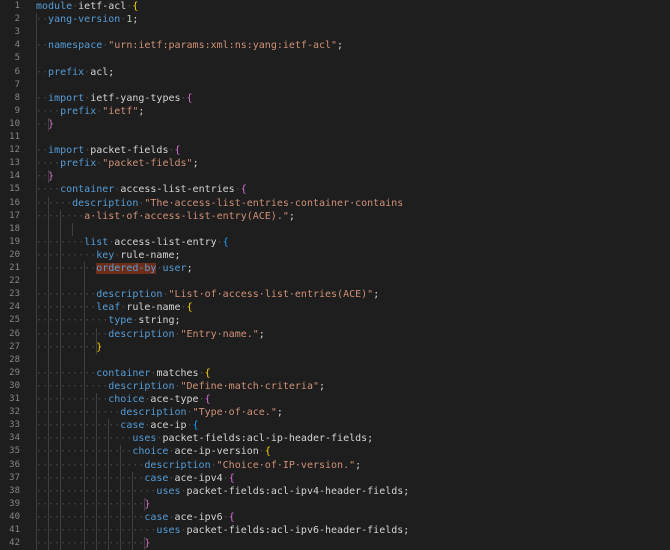  Describe the element at coordinates (75, 46) in the screenshot. I see `code-token: namespace` at that location.